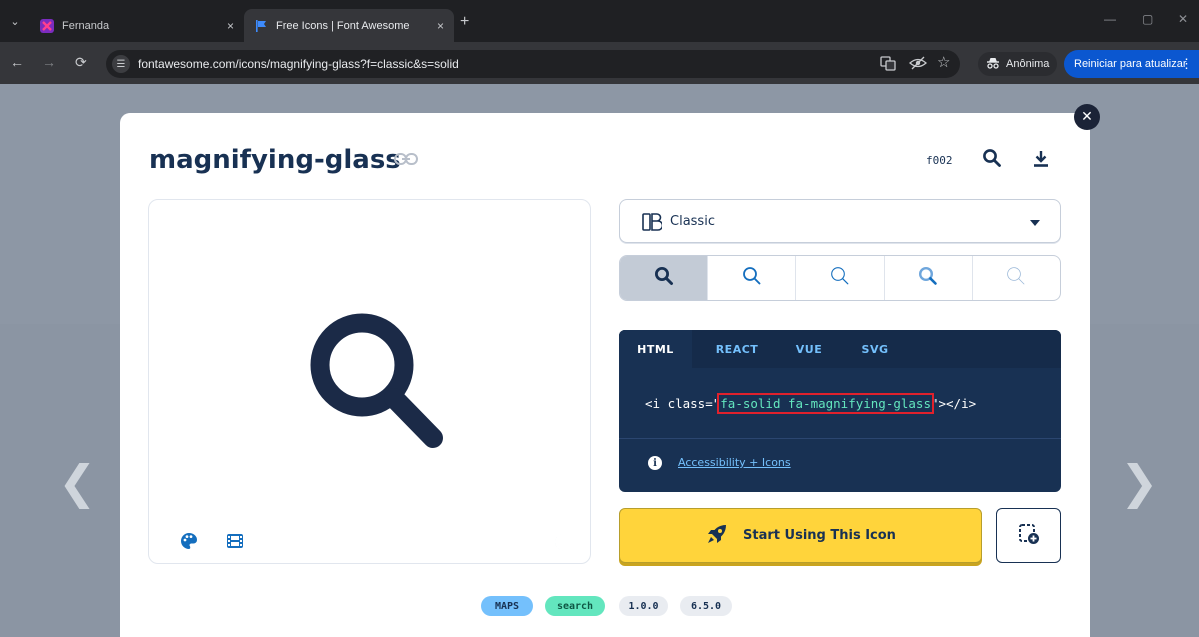 This screenshot has width=1199, height=637. Describe the element at coordinates (939, 160) in the screenshot. I see `unicode-value: f002` at that location.